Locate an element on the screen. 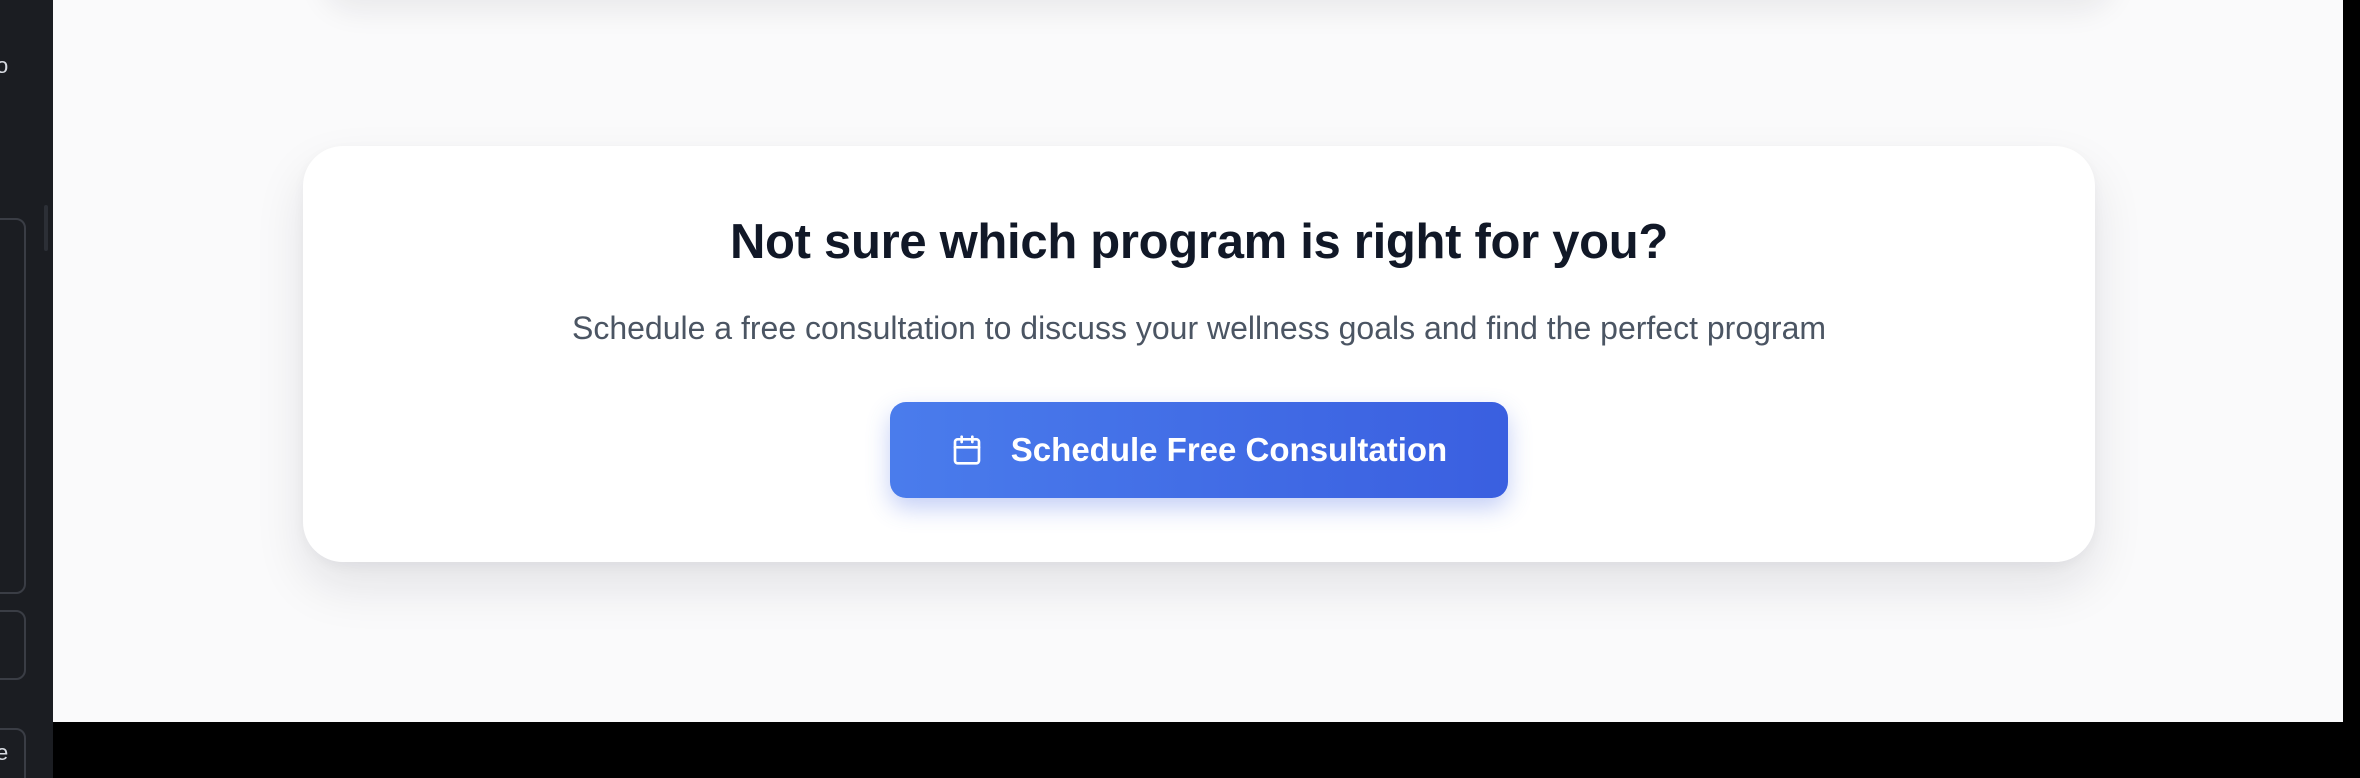 The width and height of the screenshot is (2360, 778). schedule-consultation-button: Schedule Free Consultation is located at coordinates (1199, 450).